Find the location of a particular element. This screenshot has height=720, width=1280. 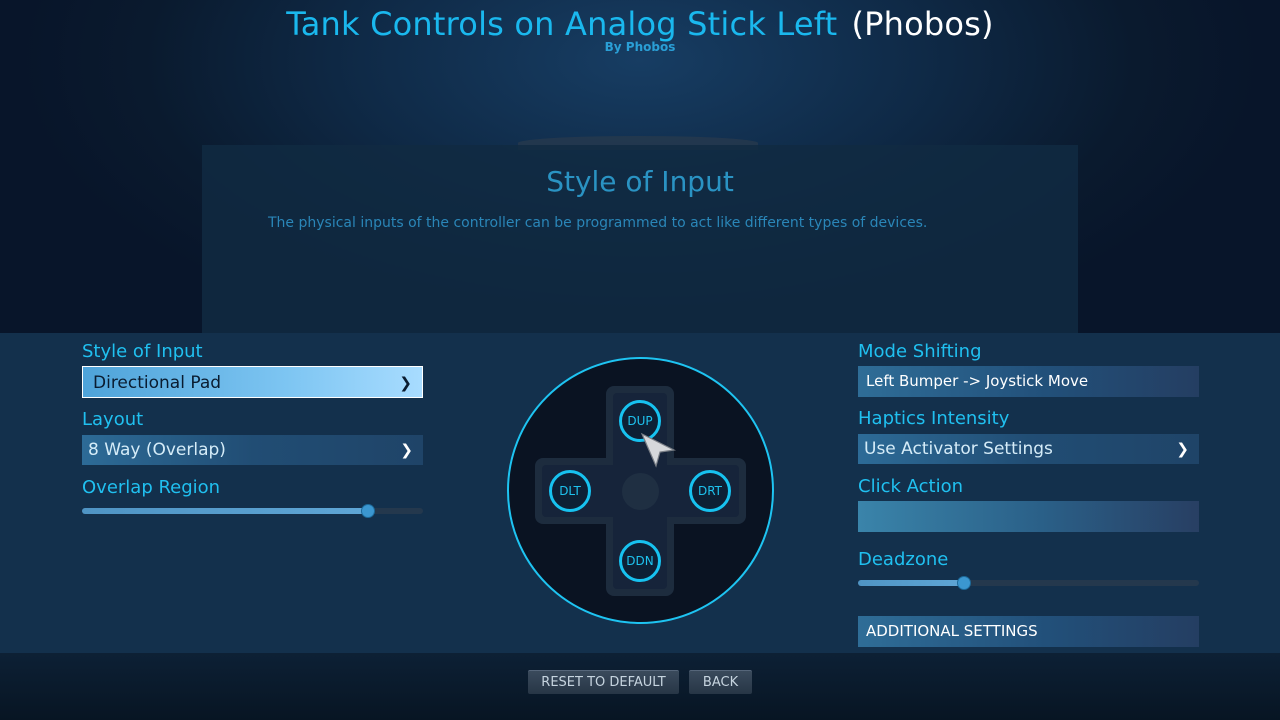

dpad-left-button: DLT is located at coordinates (570, 491).